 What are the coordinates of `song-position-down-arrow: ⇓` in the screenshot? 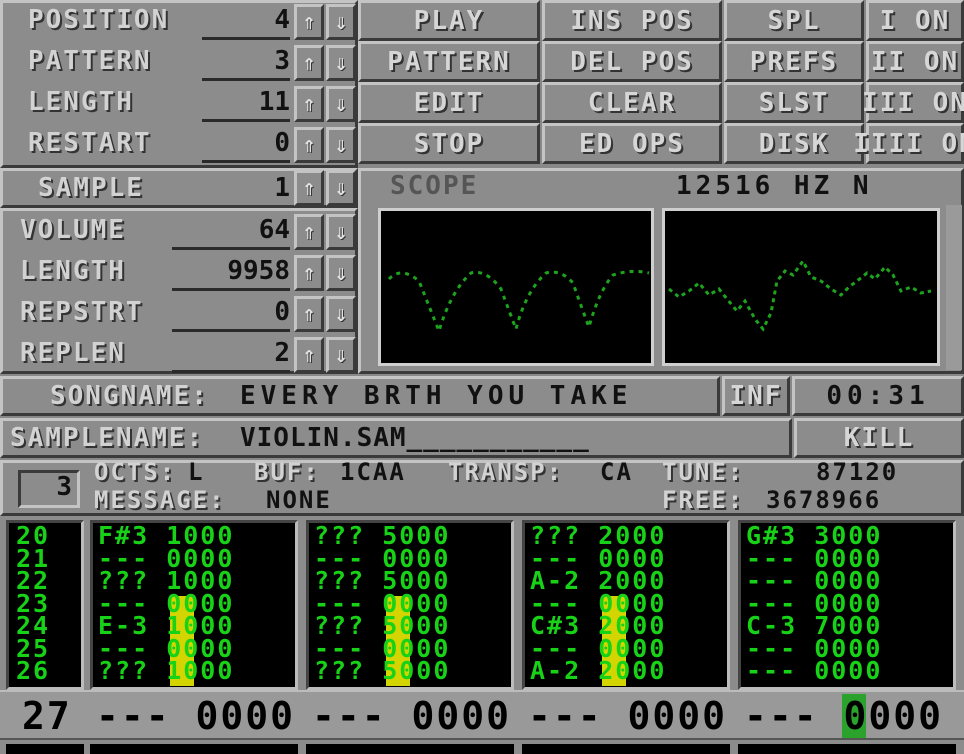 It's located at (341, 22).